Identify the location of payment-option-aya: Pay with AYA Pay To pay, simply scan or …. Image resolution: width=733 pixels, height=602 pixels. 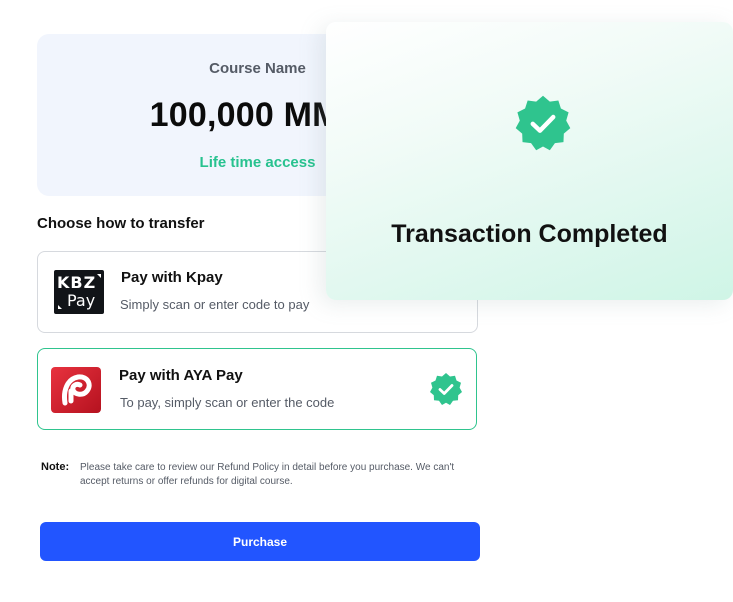
(257, 389).